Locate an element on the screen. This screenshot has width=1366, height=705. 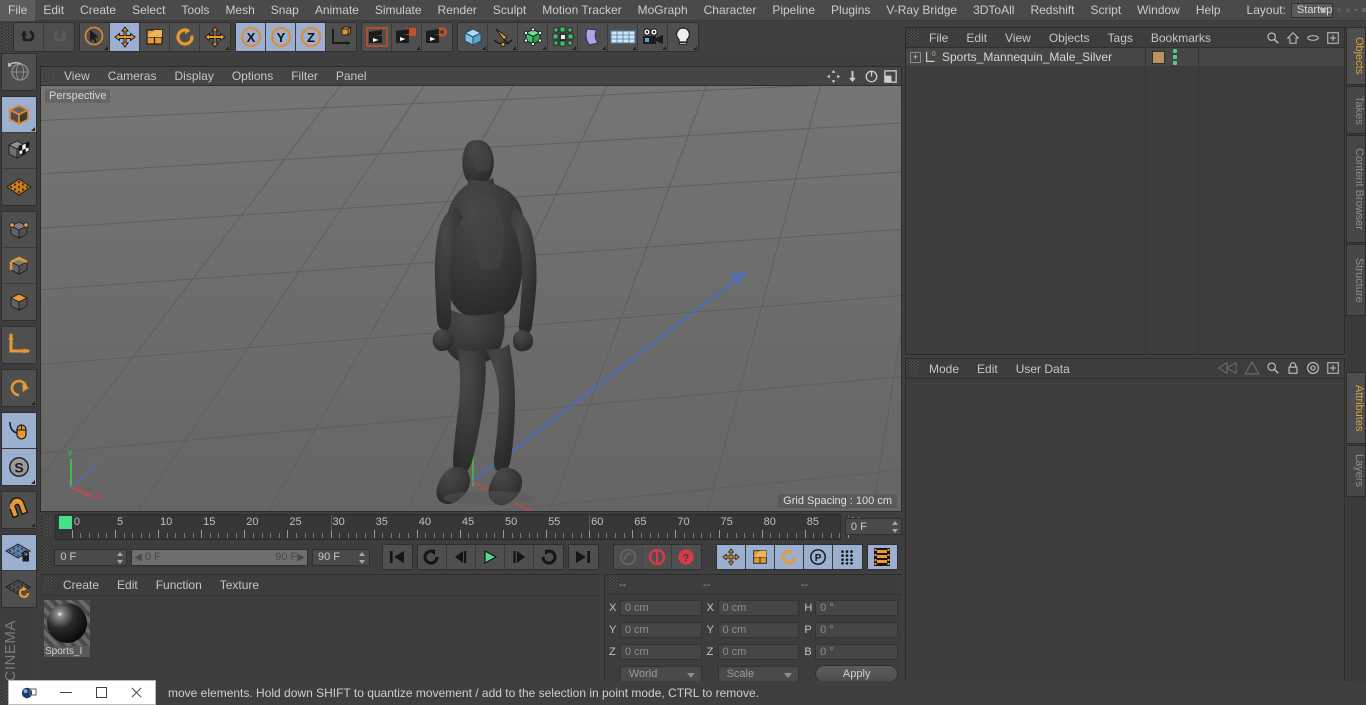
workplane-lock-button is located at coordinates (19, 553).